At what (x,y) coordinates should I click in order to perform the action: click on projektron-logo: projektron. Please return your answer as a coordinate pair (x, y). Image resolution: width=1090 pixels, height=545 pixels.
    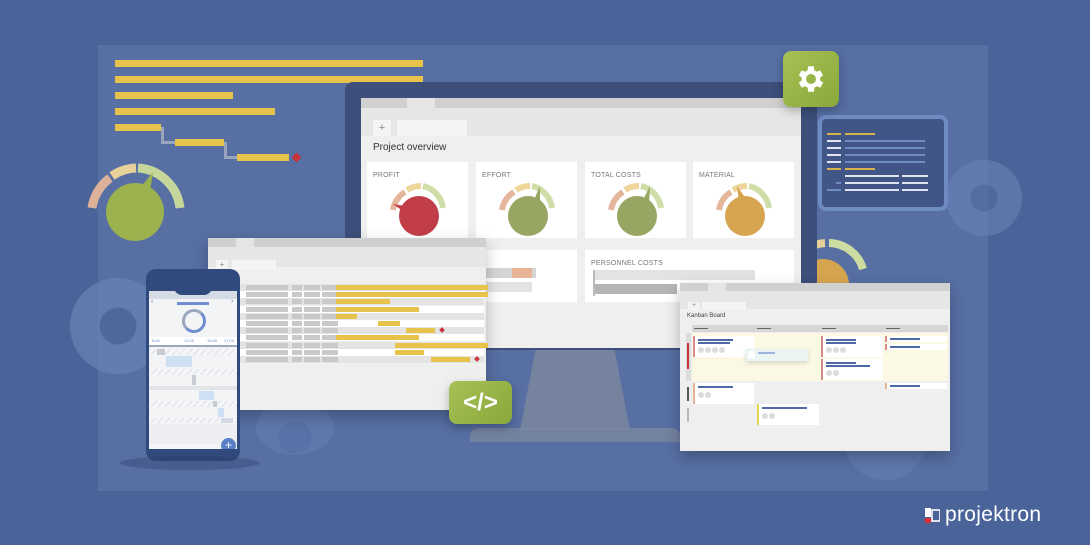
    Looking at the image, I should click on (983, 515).